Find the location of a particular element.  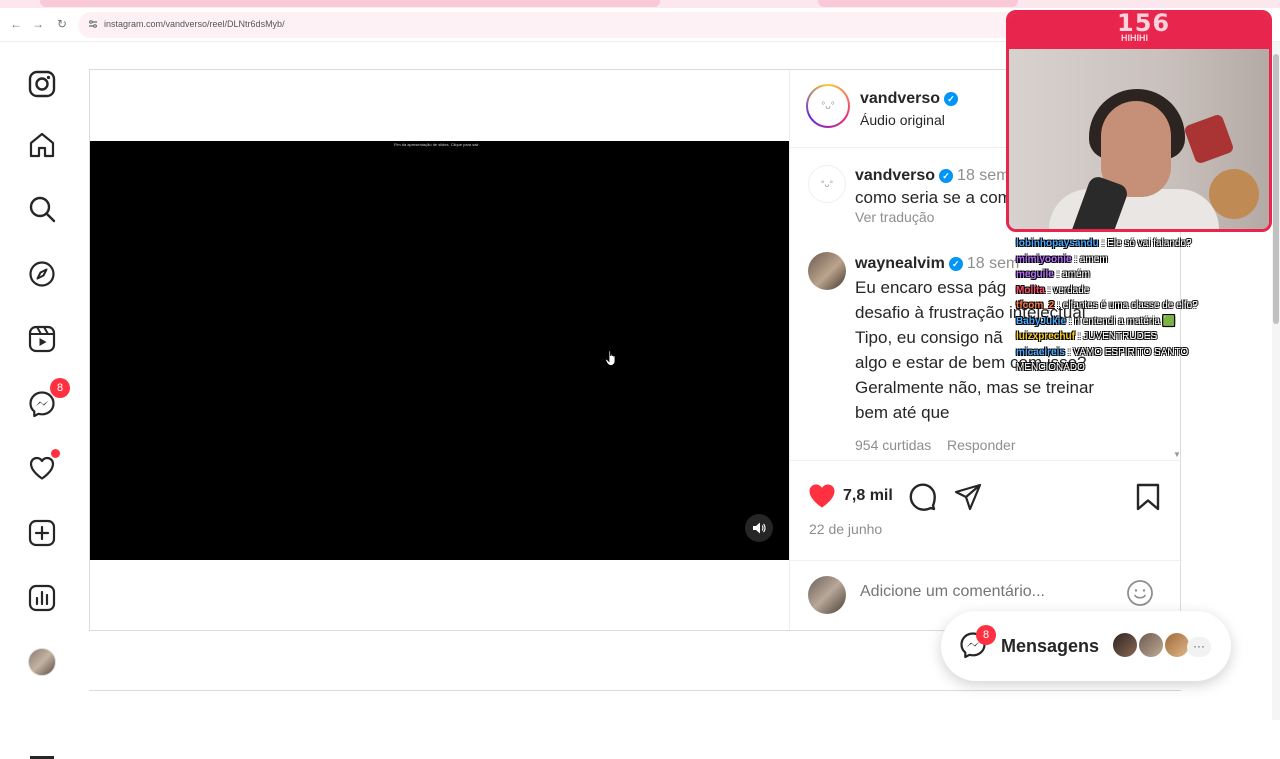

volume-icon is located at coordinates (759, 528).